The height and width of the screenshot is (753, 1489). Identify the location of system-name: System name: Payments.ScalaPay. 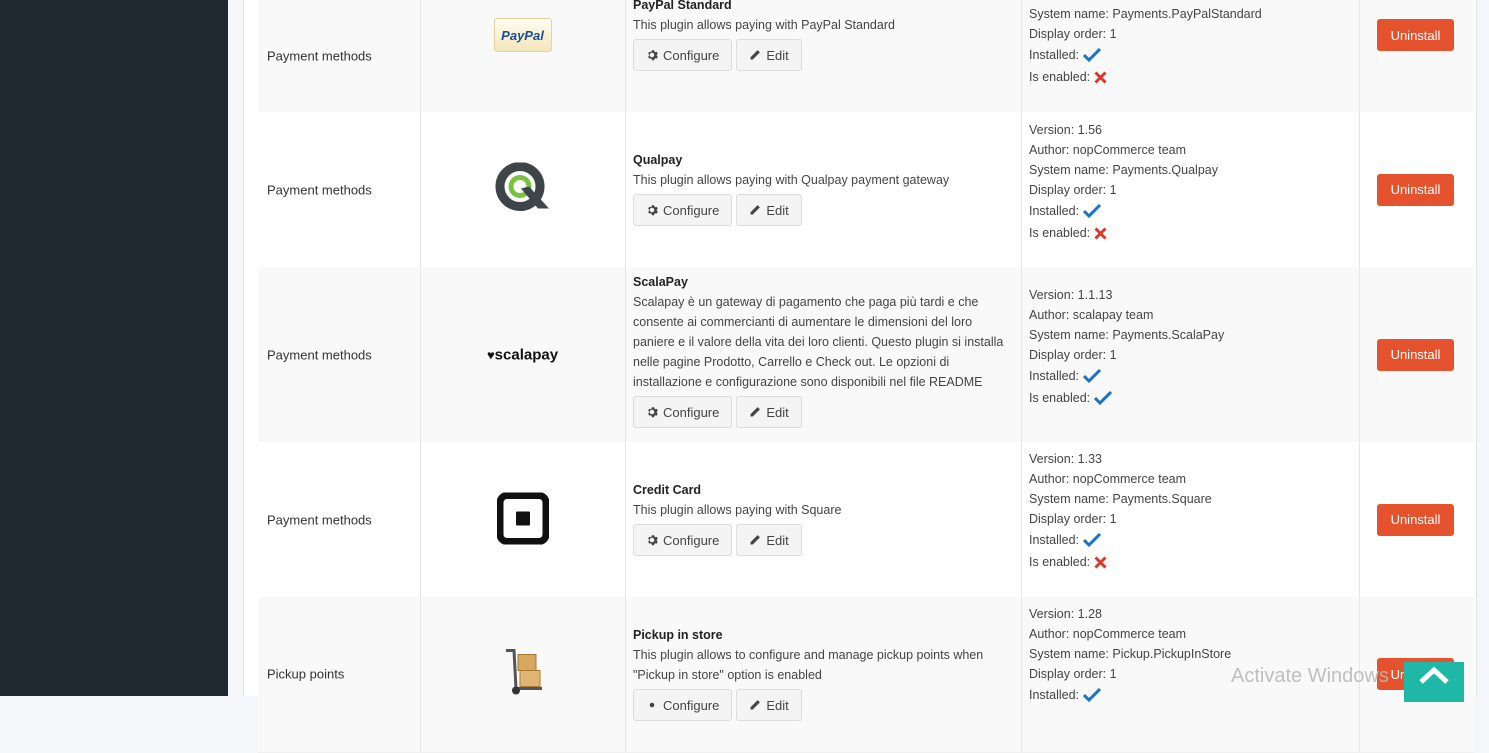
(1127, 335).